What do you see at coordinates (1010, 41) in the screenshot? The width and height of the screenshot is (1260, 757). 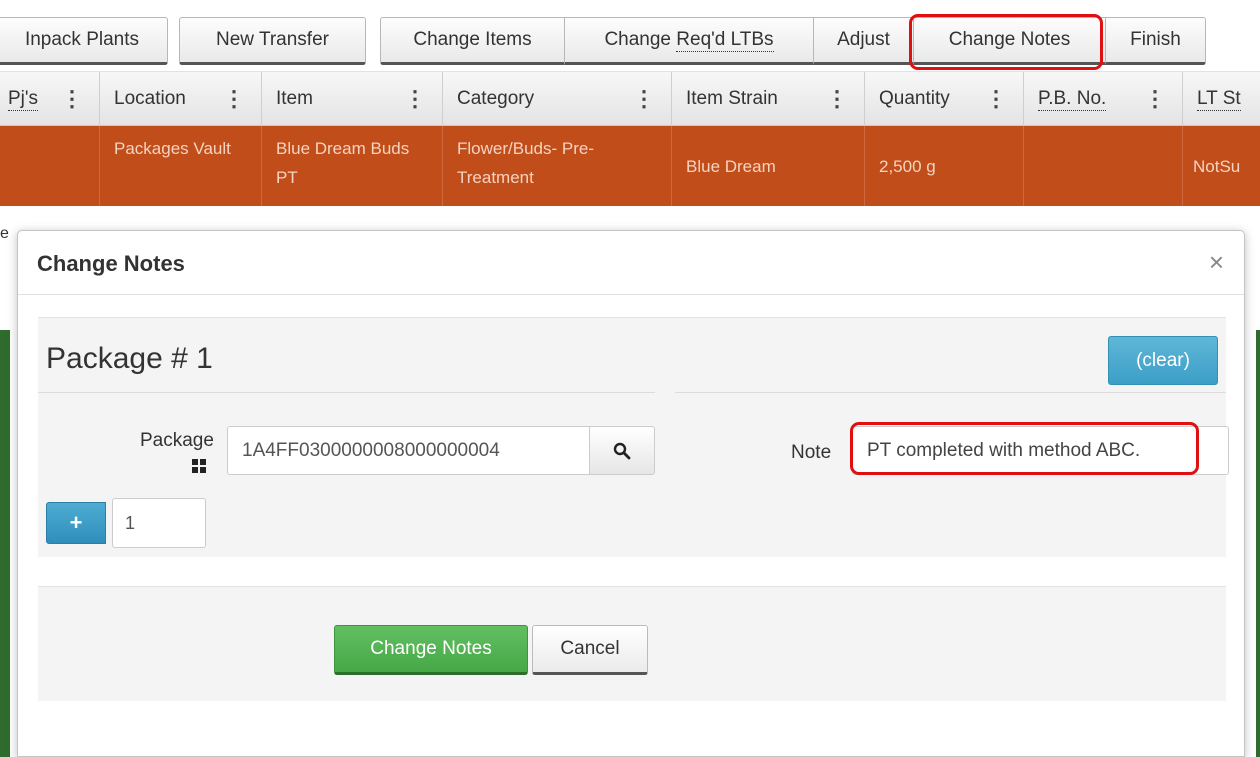 I see `change-notes-toolbar-button: Change Notes` at bounding box center [1010, 41].